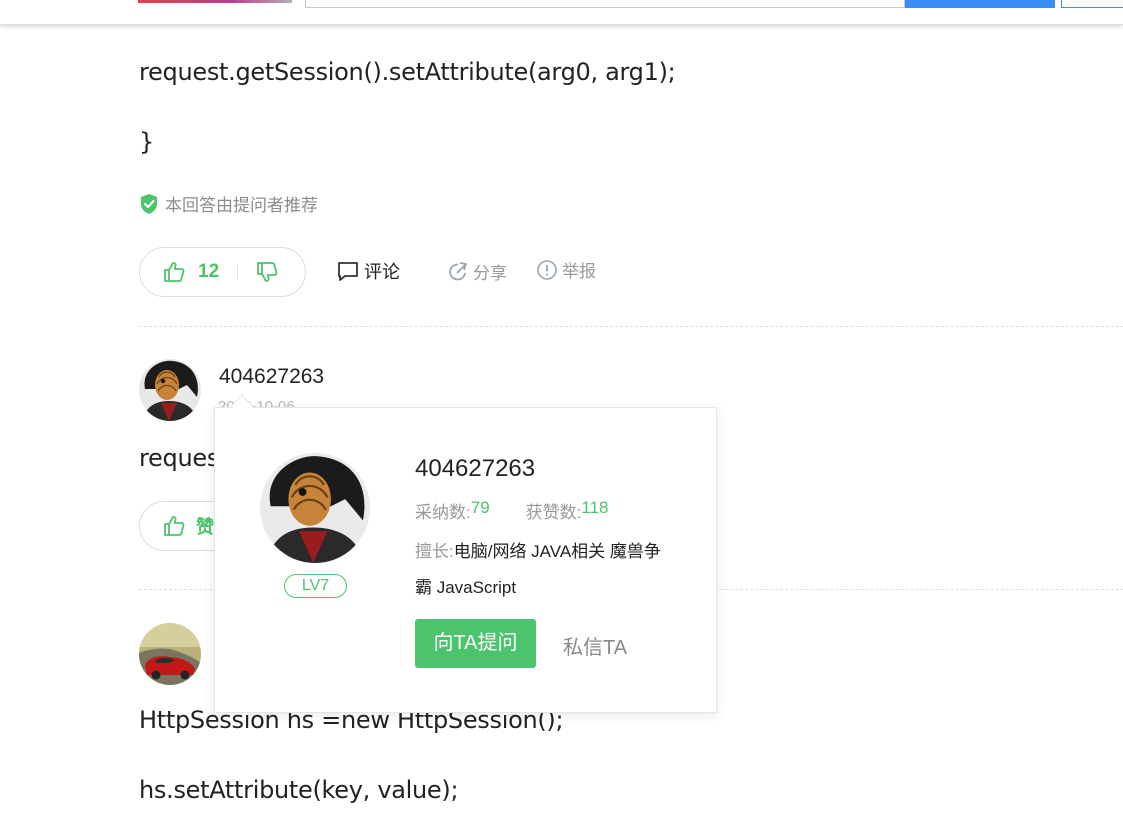  What do you see at coordinates (595, 507) in the screenshot?
I see `likes-count: 118` at bounding box center [595, 507].